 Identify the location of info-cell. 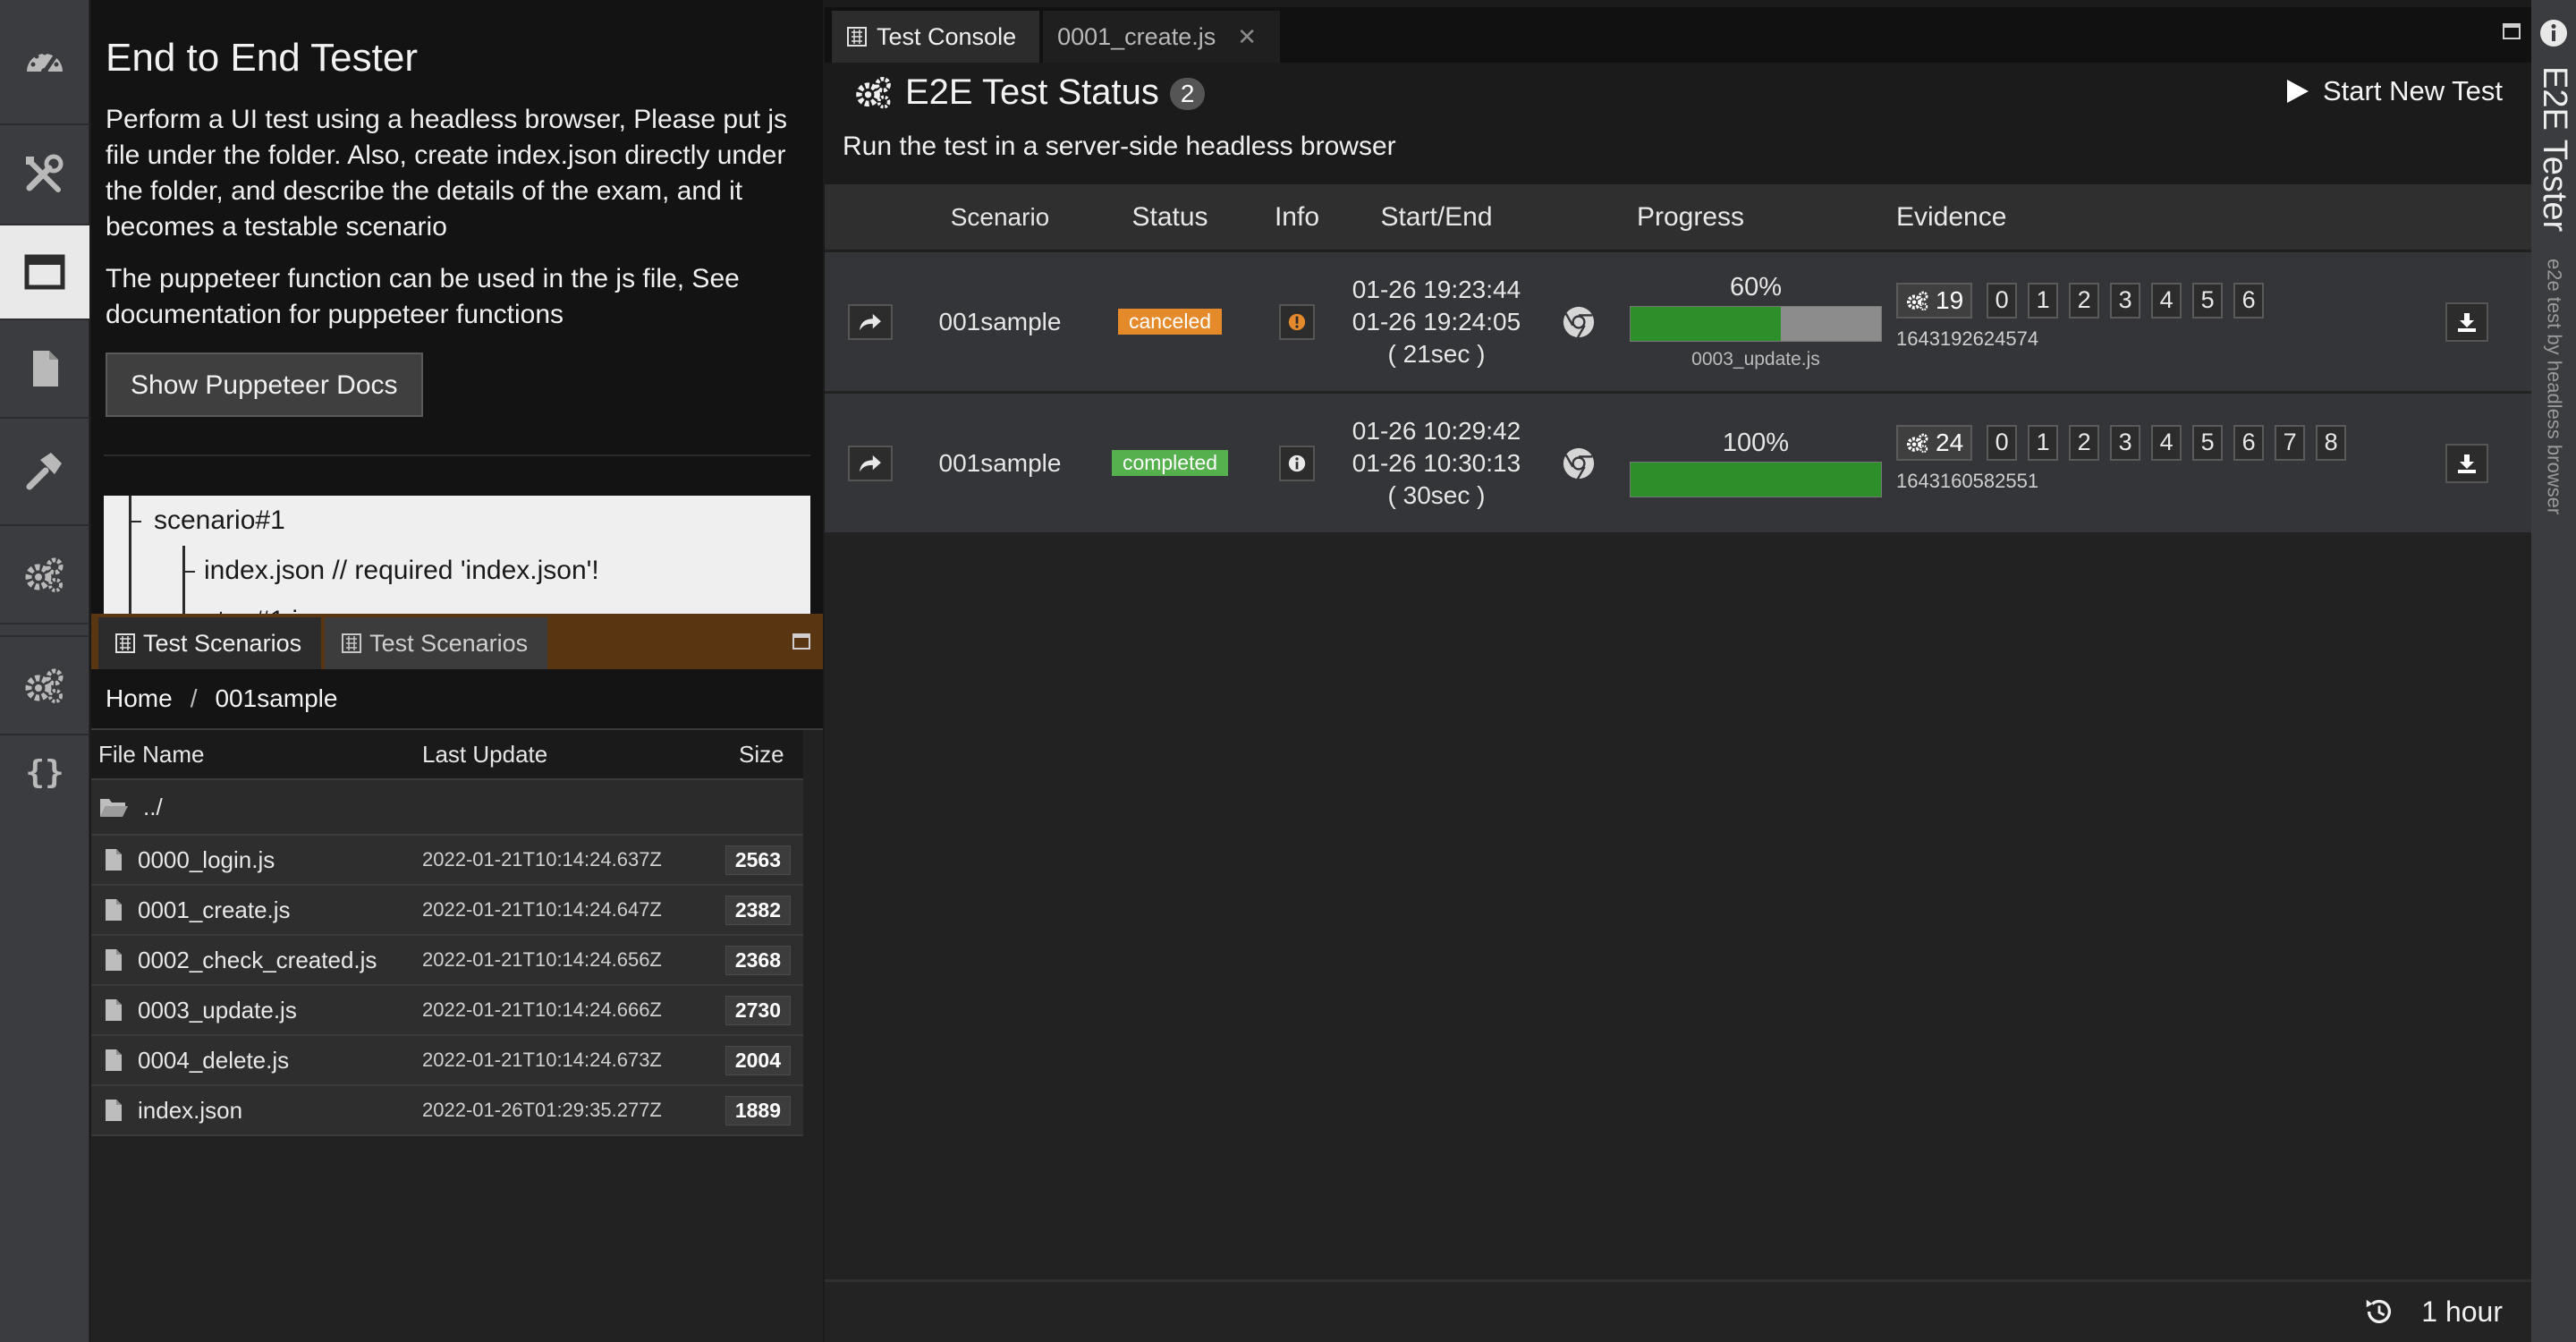
(1297, 463).